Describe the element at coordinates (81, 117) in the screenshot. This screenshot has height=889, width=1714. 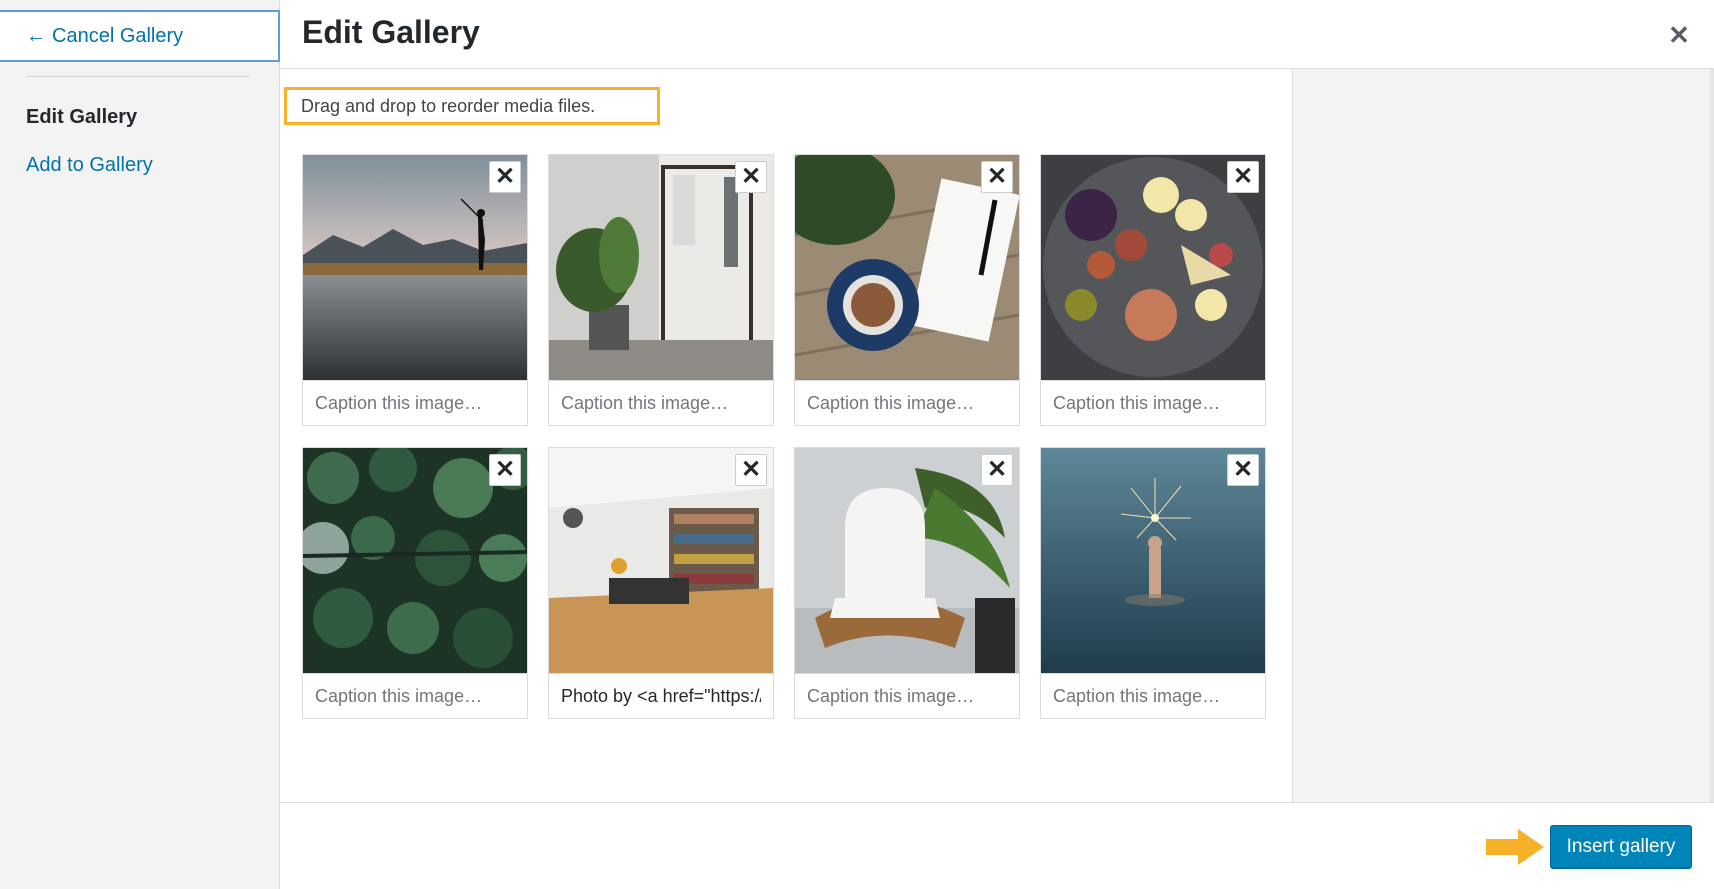
I see `sidebar-item-edit-gallery: Edit Gallery` at that location.